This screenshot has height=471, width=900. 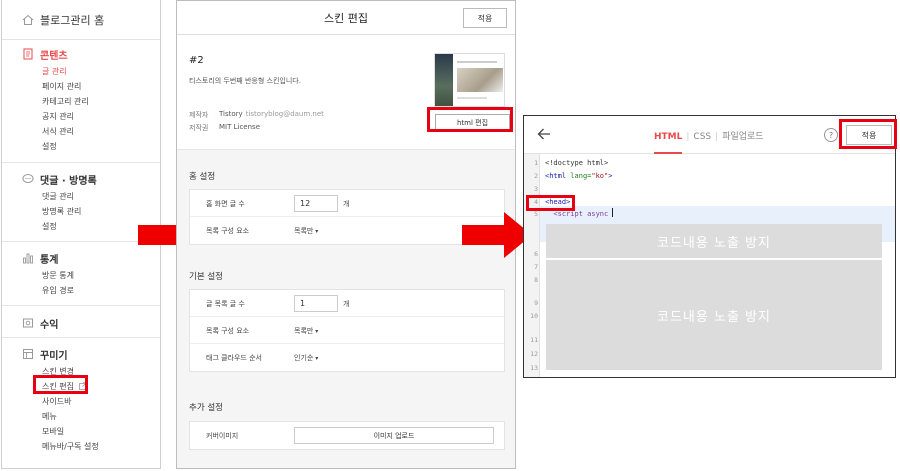 What do you see at coordinates (536, 176) in the screenshot?
I see `line-number: 2` at bounding box center [536, 176].